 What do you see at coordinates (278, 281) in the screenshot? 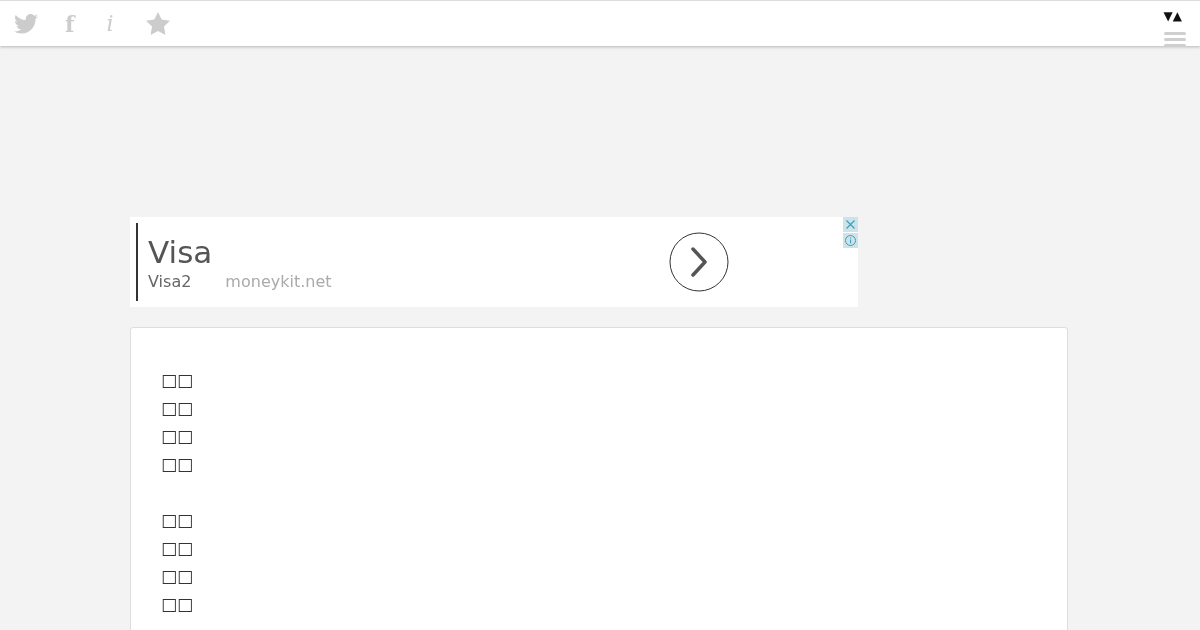
I see `ad-domain: moneykit.net` at bounding box center [278, 281].